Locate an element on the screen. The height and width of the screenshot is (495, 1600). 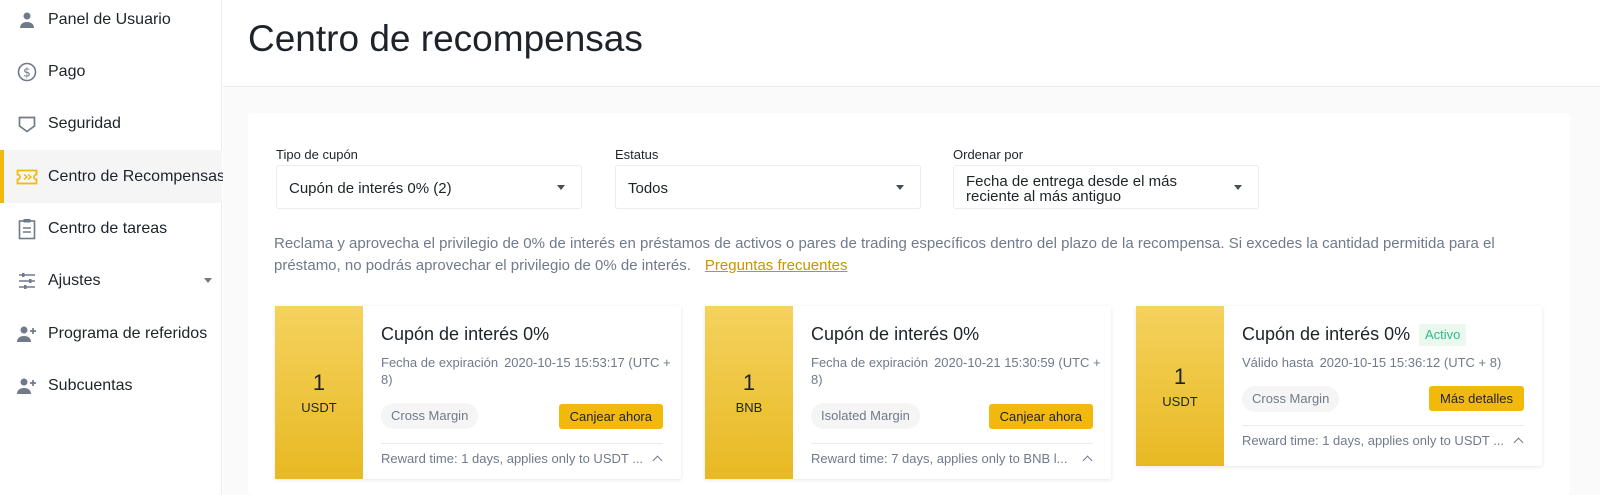
sidebar-item-label: Centro de tareas is located at coordinates (108, 228).